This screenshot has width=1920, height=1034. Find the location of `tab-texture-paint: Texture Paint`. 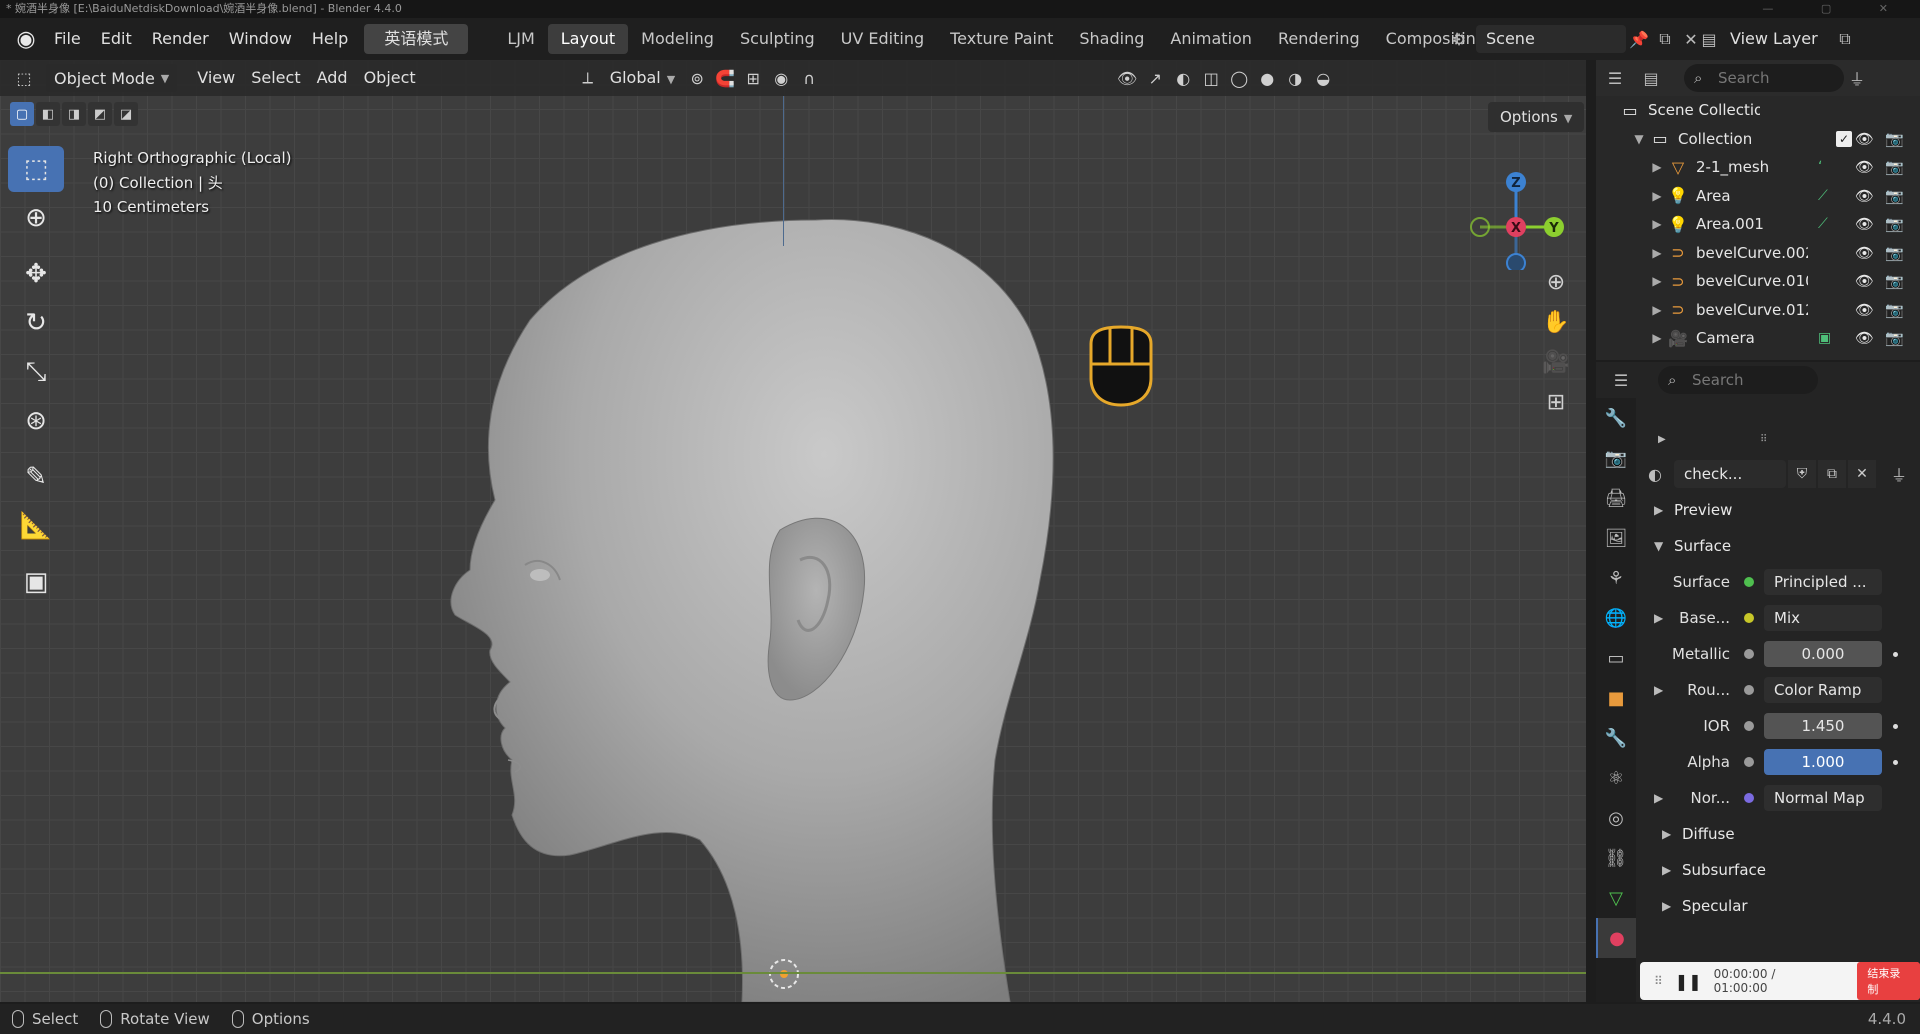

tab-texture-paint: Texture Paint is located at coordinates (1001, 39).